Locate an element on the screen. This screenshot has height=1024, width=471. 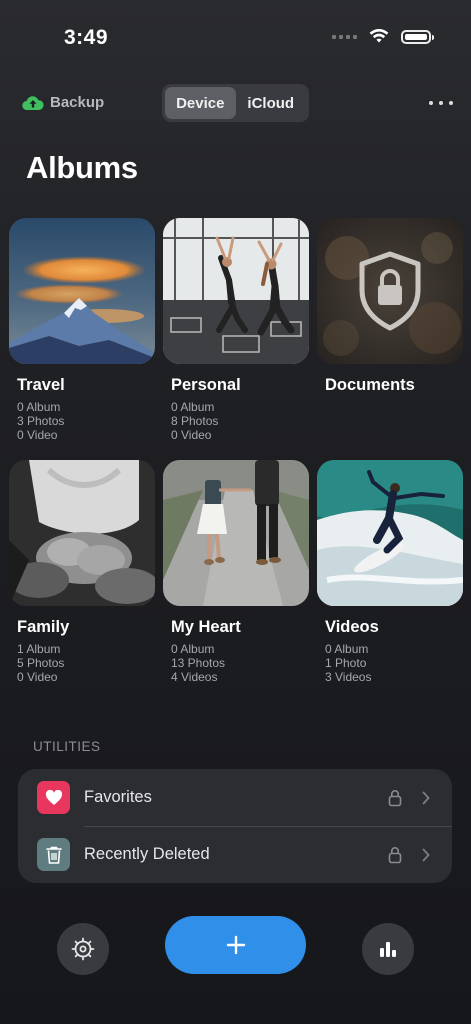
album-meta: 0 Album 13 Photos 4 Videos is located at coordinates (240, 663).